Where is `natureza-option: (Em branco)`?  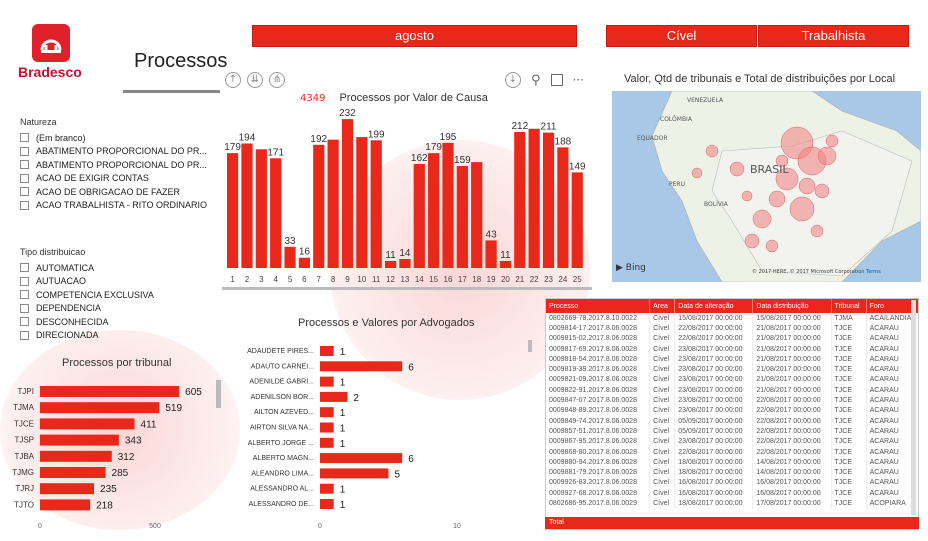
natureza-option: (Em branco) is located at coordinates (113, 138).